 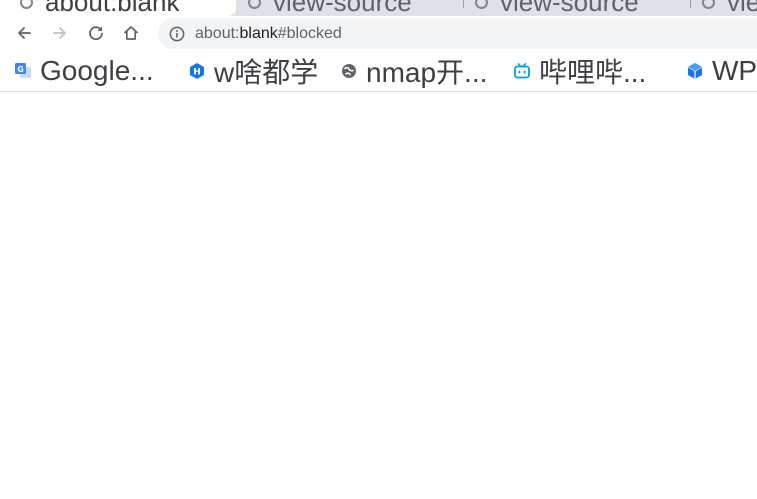 I want to click on url-fragment: #blocked, so click(x=309, y=33).